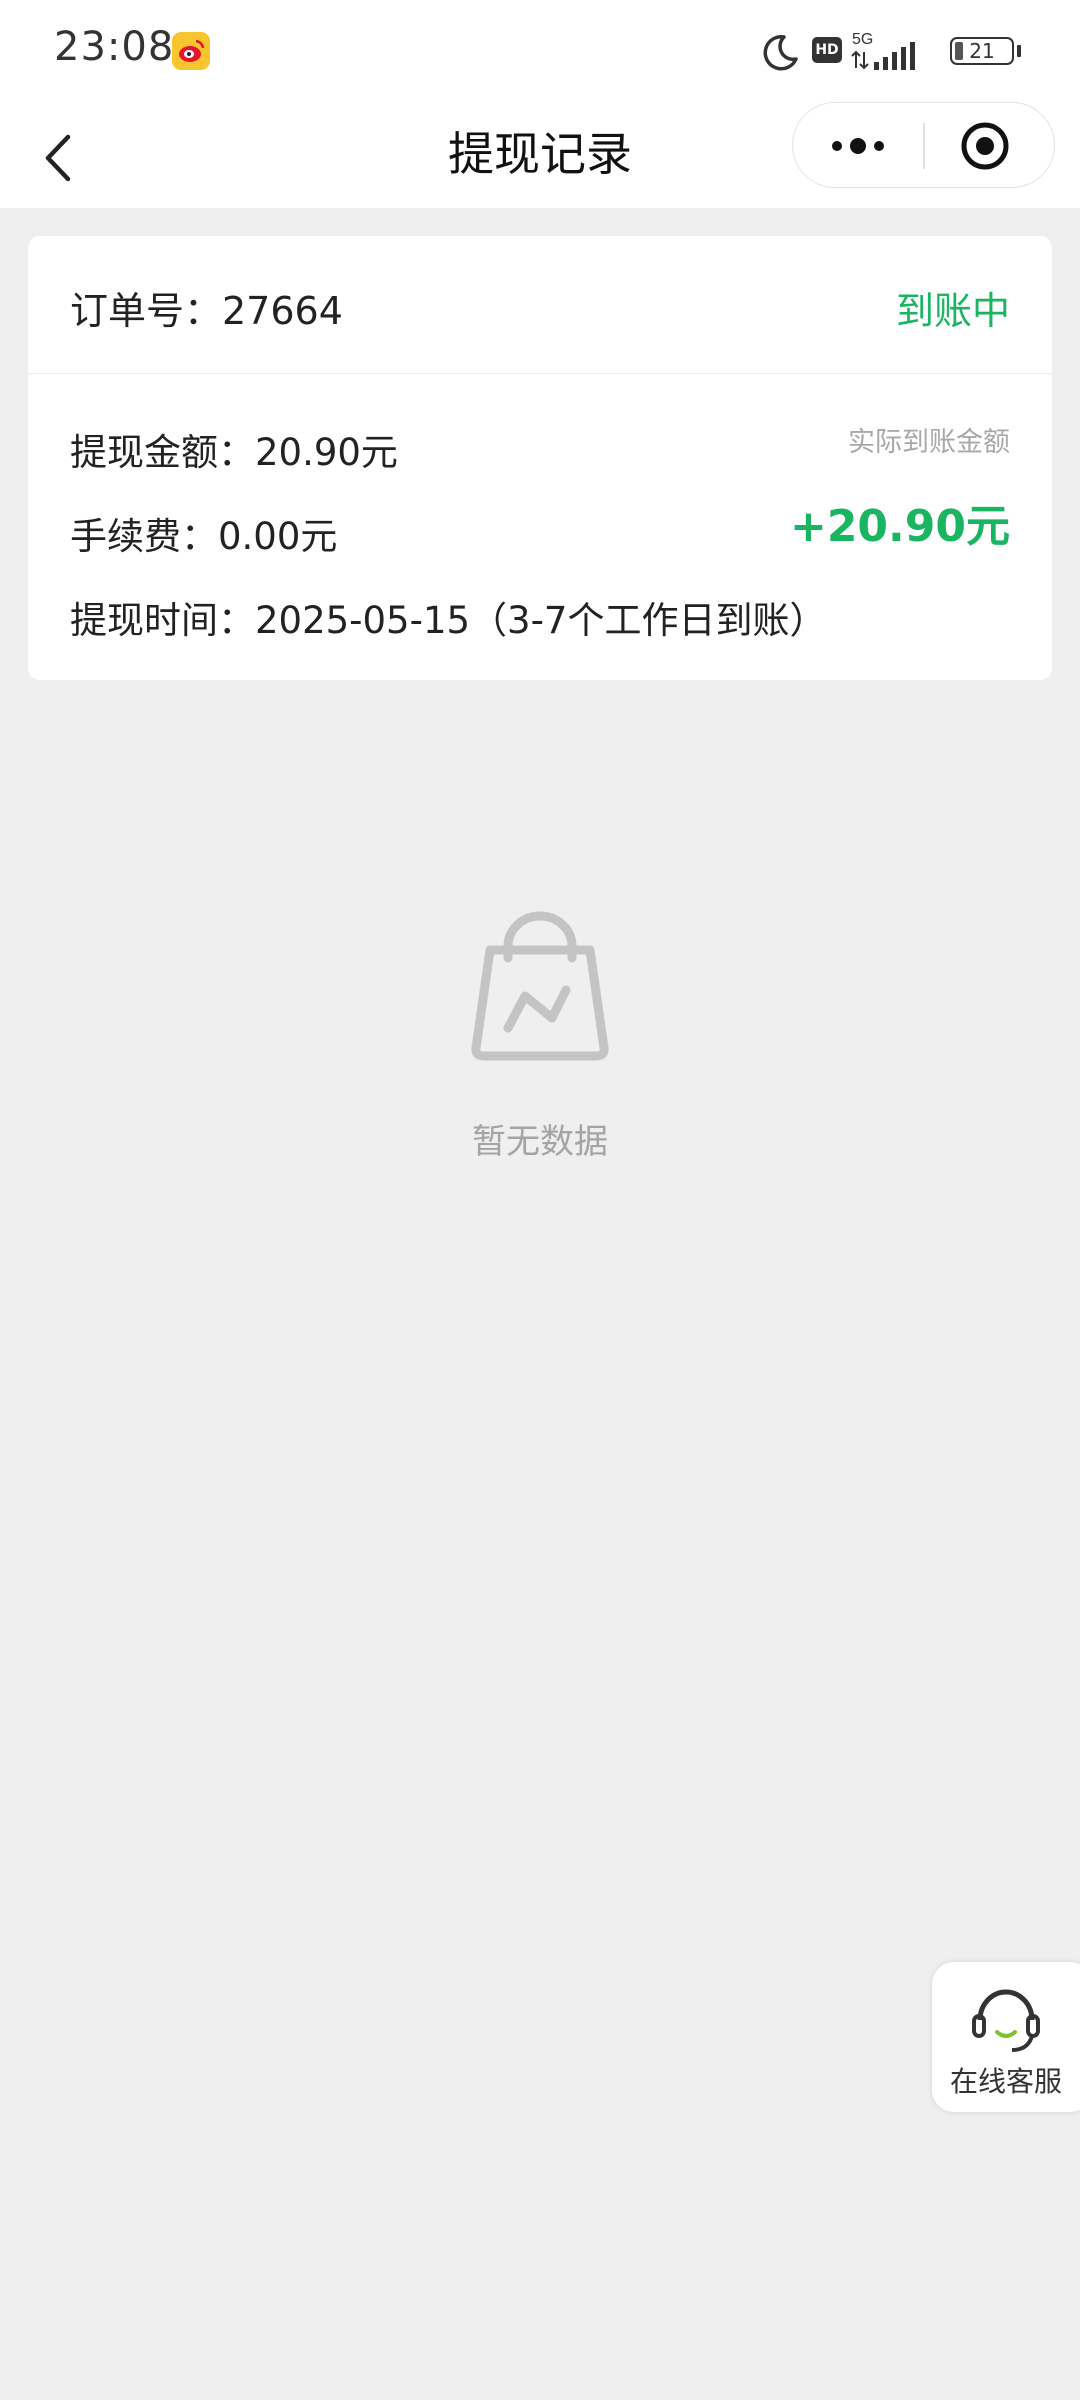 The image size is (1080, 2400). Describe the element at coordinates (114, 47) in the screenshot. I see `status-time: 23:08` at that location.